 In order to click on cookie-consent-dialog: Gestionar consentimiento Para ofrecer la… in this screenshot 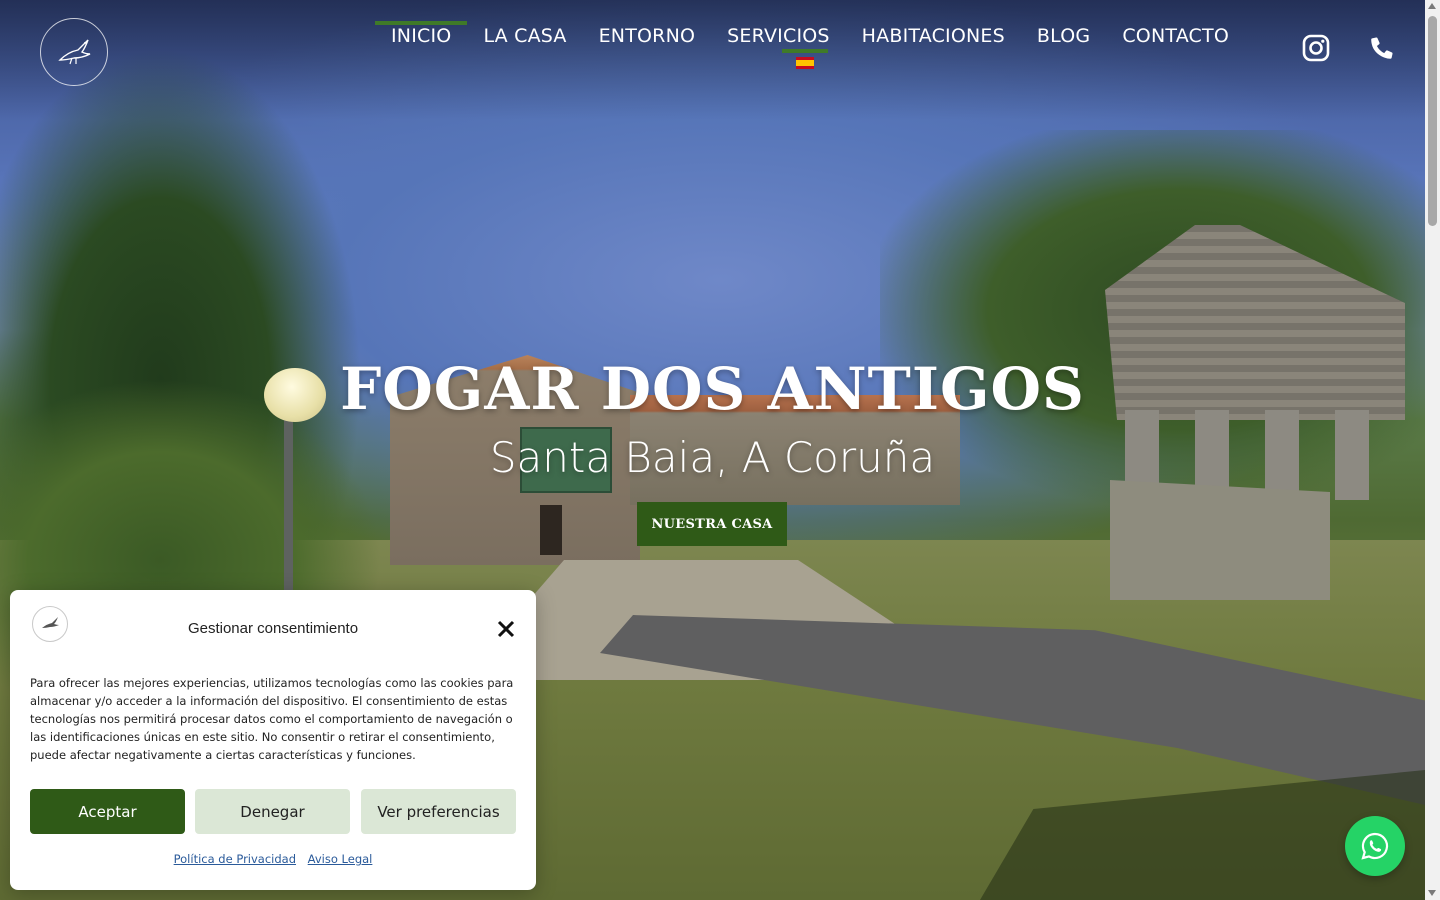, I will do `click(273, 740)`.